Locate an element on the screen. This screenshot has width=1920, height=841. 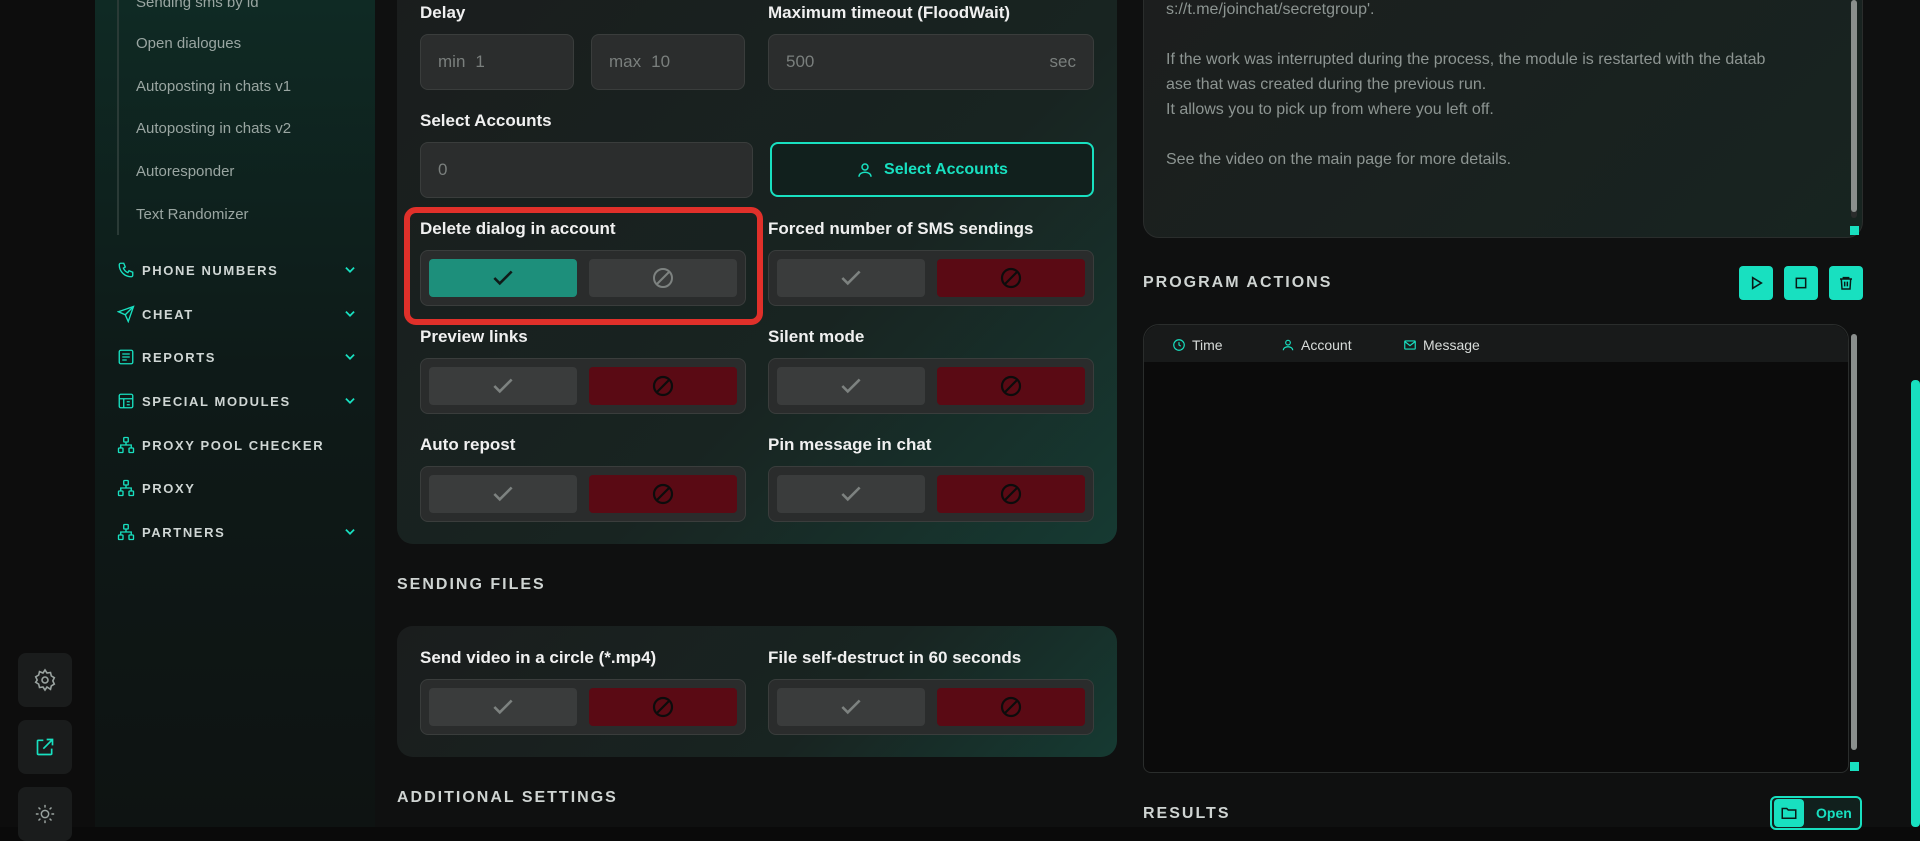
accounts-count-input: 0 is located at coordinates (586, 170).